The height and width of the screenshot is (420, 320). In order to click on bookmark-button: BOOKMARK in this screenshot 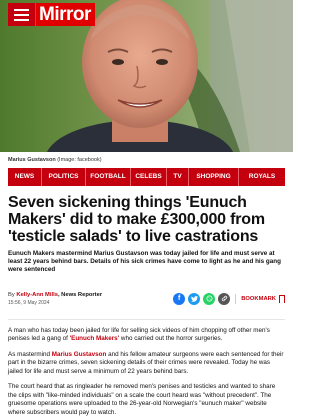, I will do `click(263, 300)`.